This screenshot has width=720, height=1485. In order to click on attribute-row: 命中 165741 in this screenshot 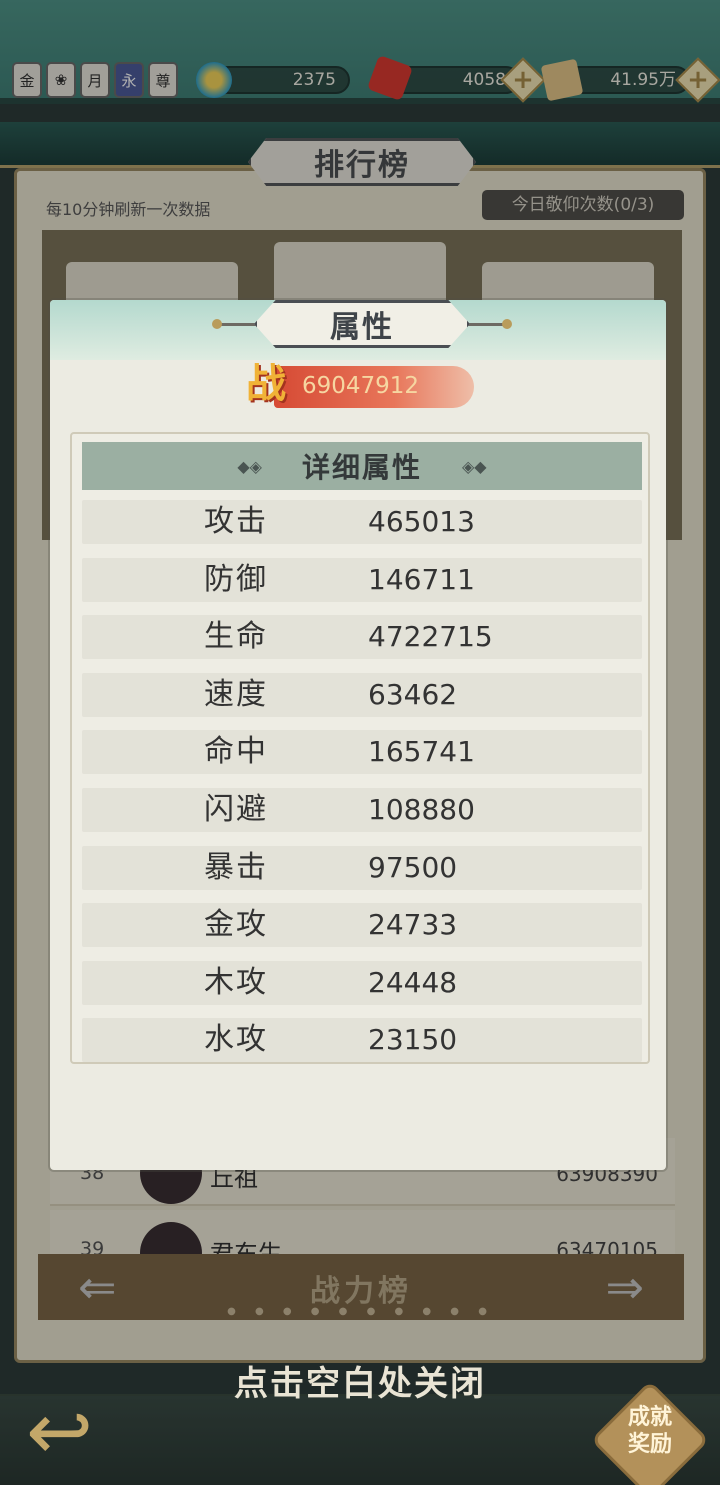, I will do `click(362, 752)`.